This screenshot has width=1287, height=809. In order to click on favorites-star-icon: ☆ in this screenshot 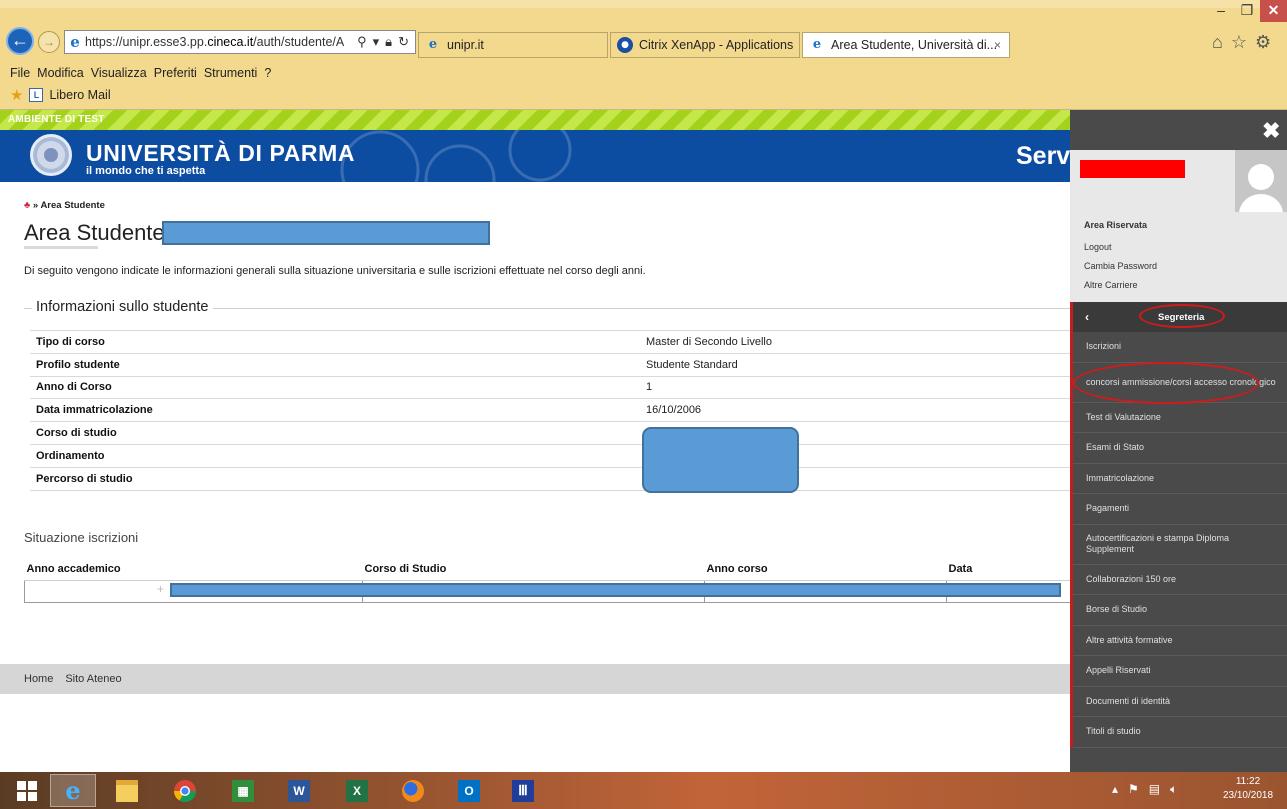, I will do `click(1239, 42)`.